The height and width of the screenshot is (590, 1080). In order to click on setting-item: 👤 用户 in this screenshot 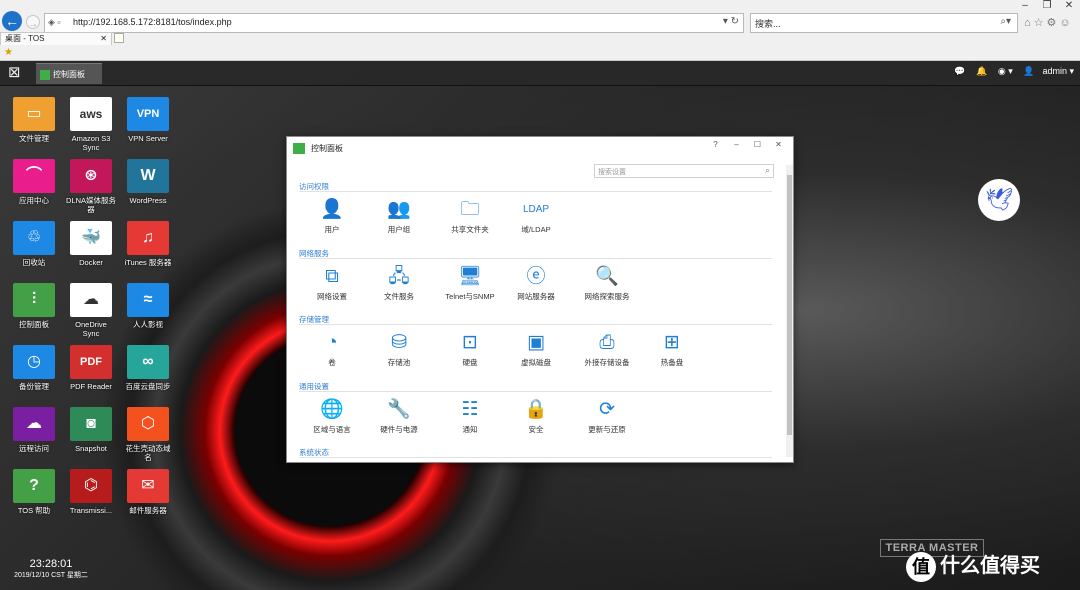, I will do `click(332, 216)`.